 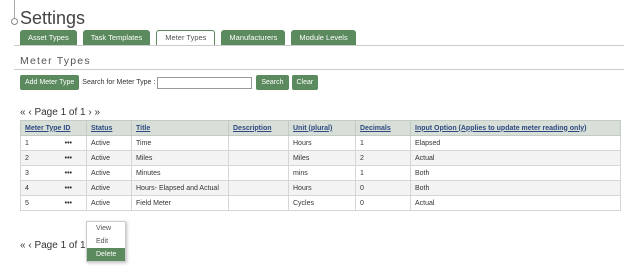 What do you see at coordinates (14, 10) in the screenshot?
I see `header-rule` at bounding box center [14, 10].